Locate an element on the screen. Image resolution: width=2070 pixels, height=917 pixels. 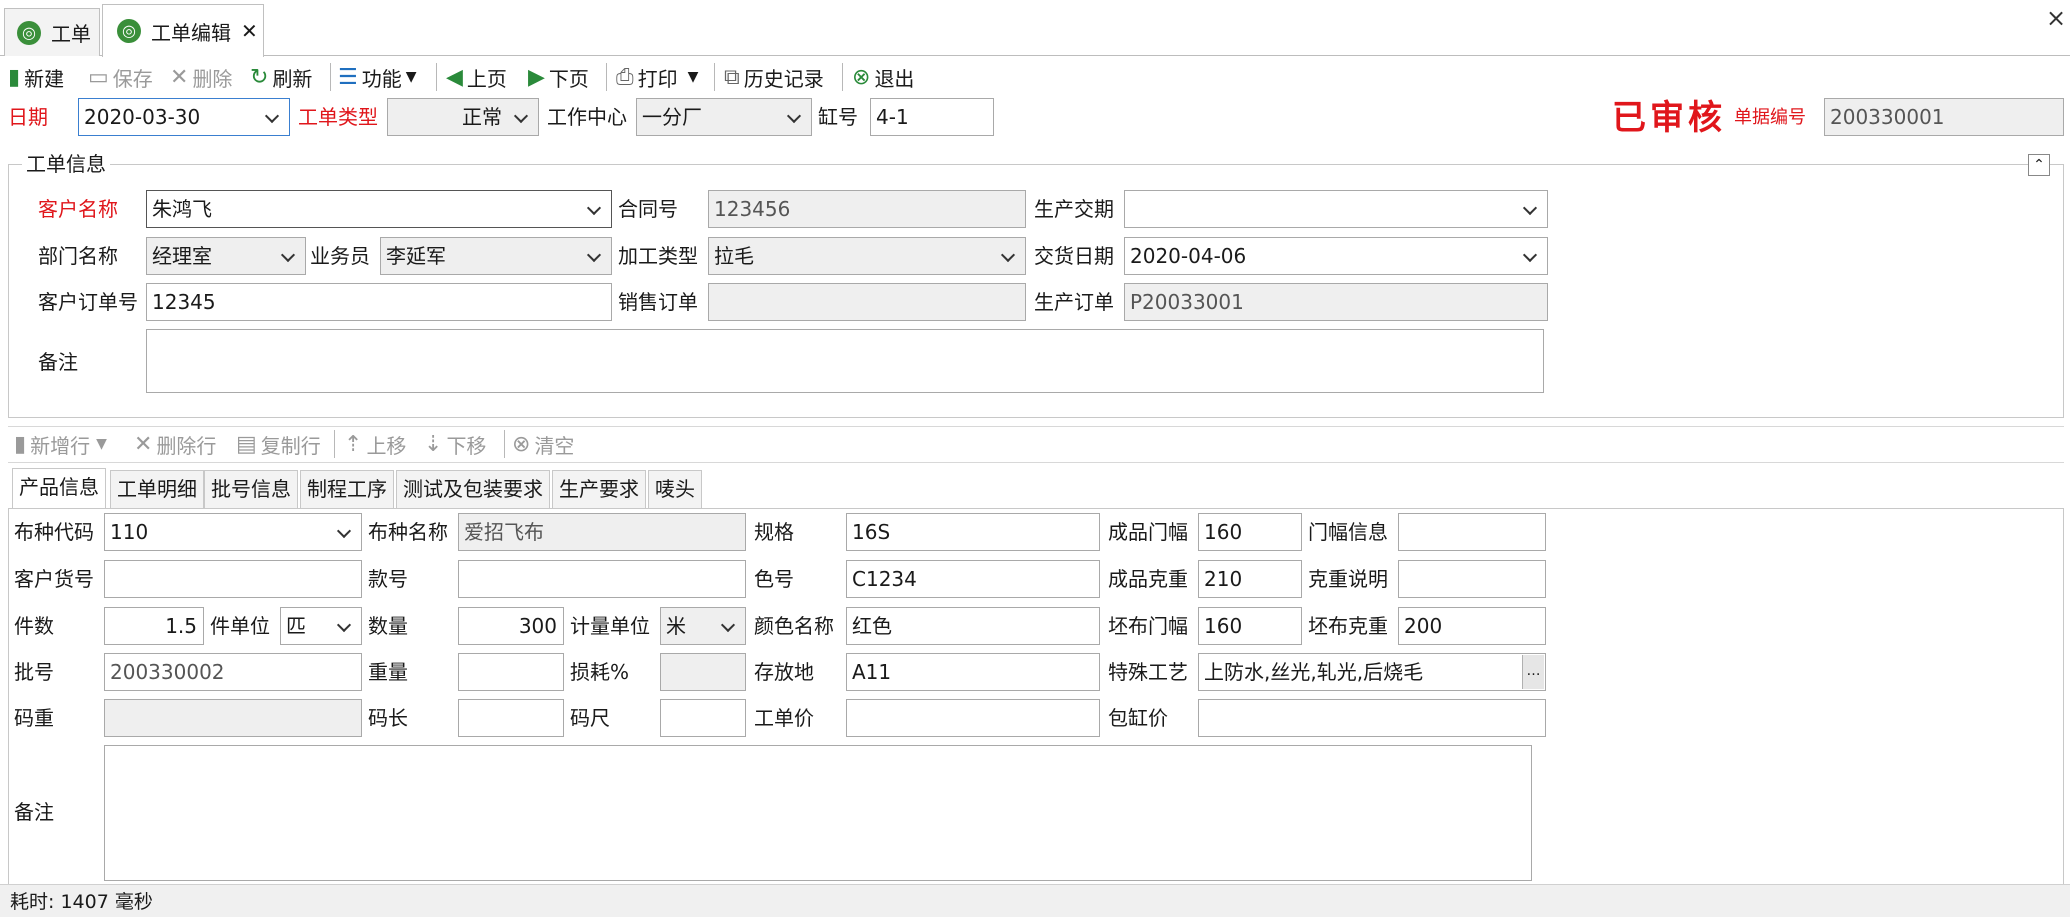
color-name-label: 颜色名称 is located at coordinates (794, 626).